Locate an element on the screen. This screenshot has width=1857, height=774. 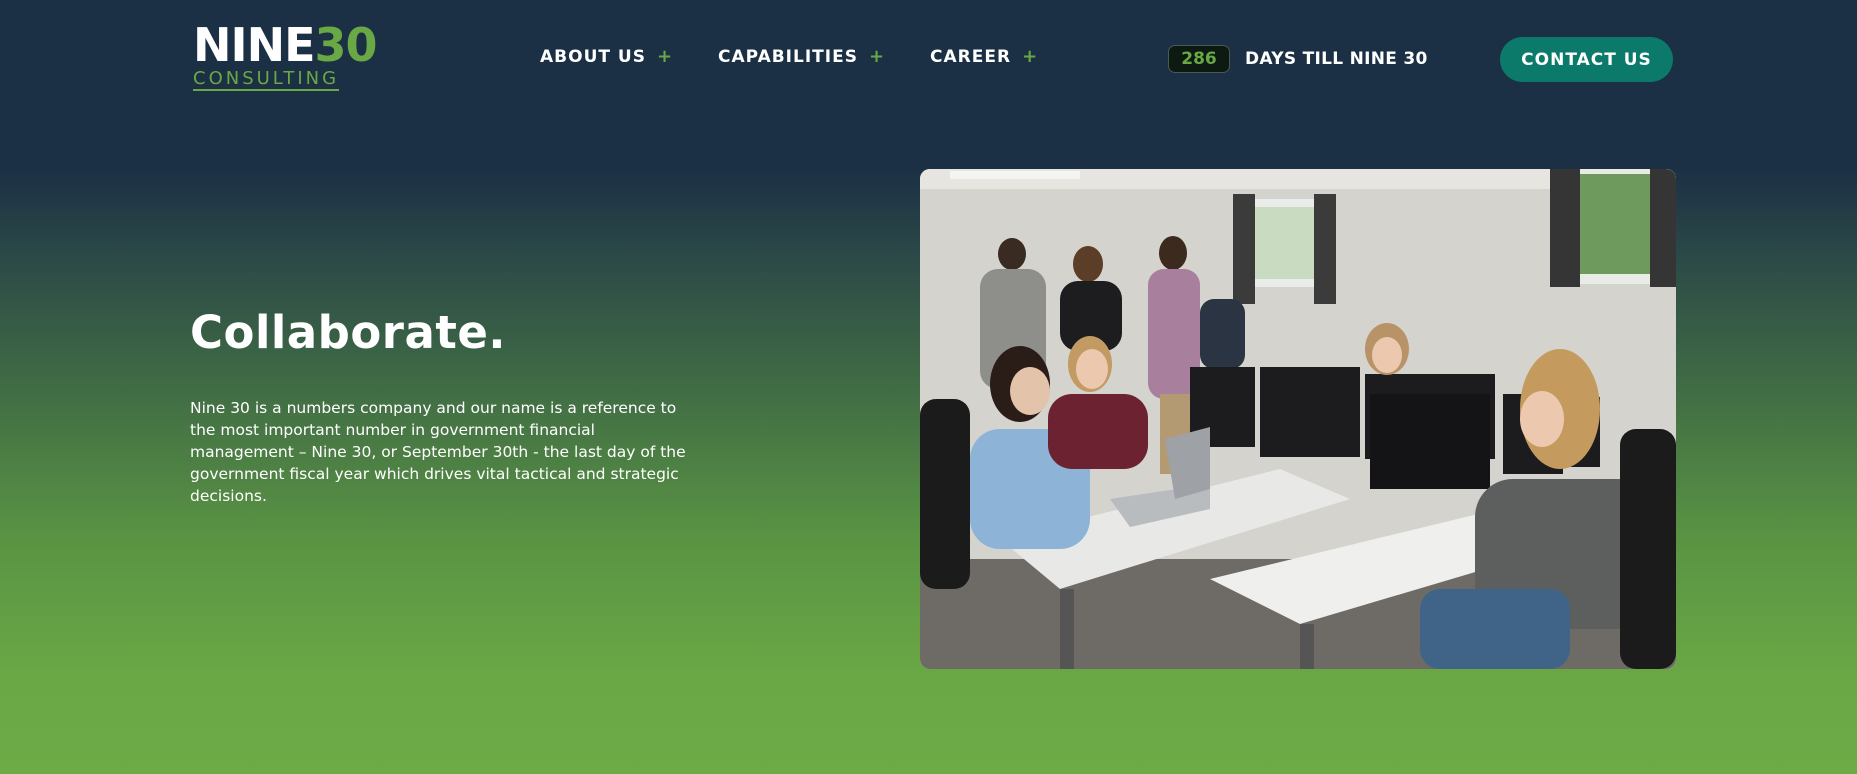
nav-career: CAREER + is located at coordinates (984, 56).